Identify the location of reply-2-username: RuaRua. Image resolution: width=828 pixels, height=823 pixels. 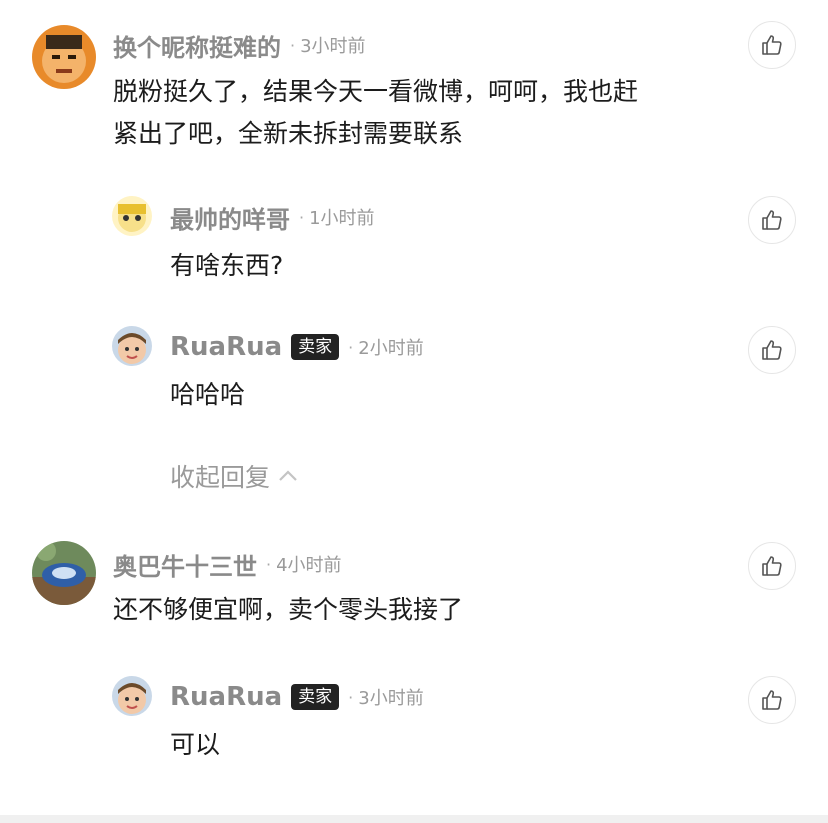
(226, 347).